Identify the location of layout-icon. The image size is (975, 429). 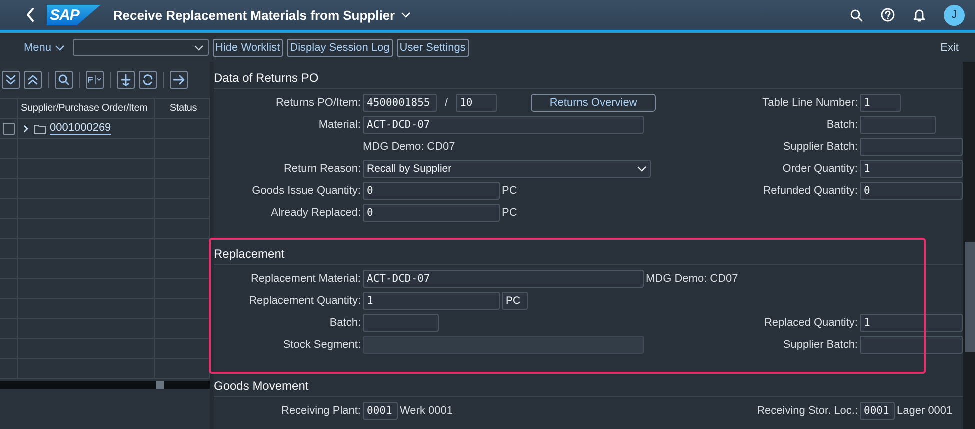
(95, 80).